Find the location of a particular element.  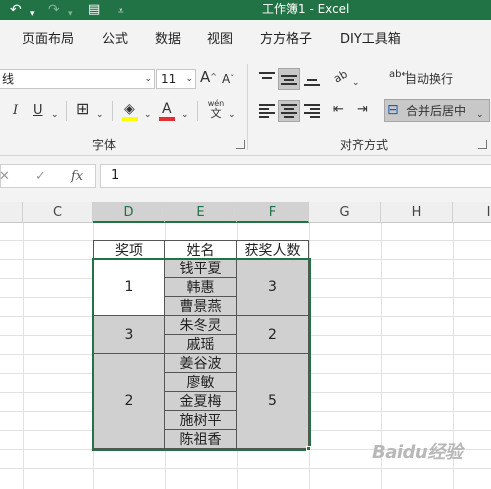

alignment-group-label: 对齐方式 is located at coordinates (364, 145).